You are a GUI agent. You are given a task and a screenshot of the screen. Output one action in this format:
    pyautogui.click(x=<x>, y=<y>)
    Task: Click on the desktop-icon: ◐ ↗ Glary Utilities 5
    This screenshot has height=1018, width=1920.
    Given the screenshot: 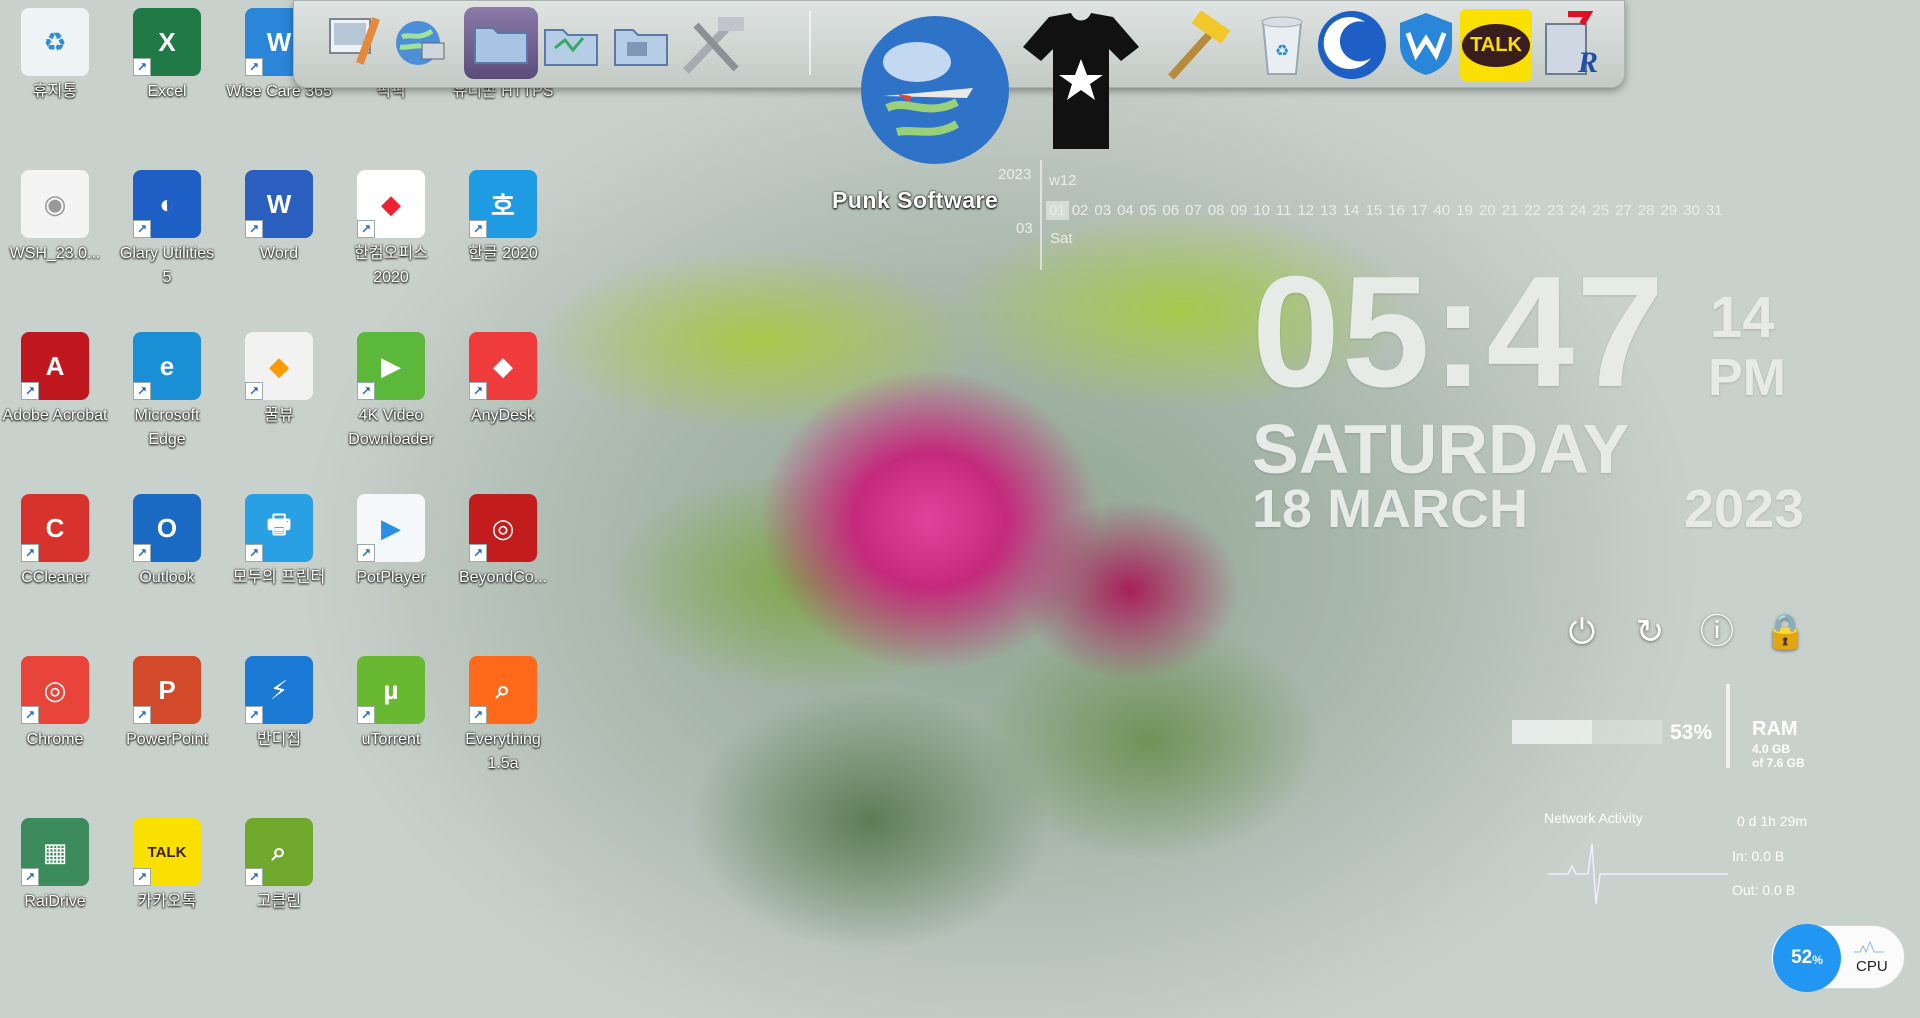 What is the action you would take?
    pyautogui.click(x=167, y=227)
    